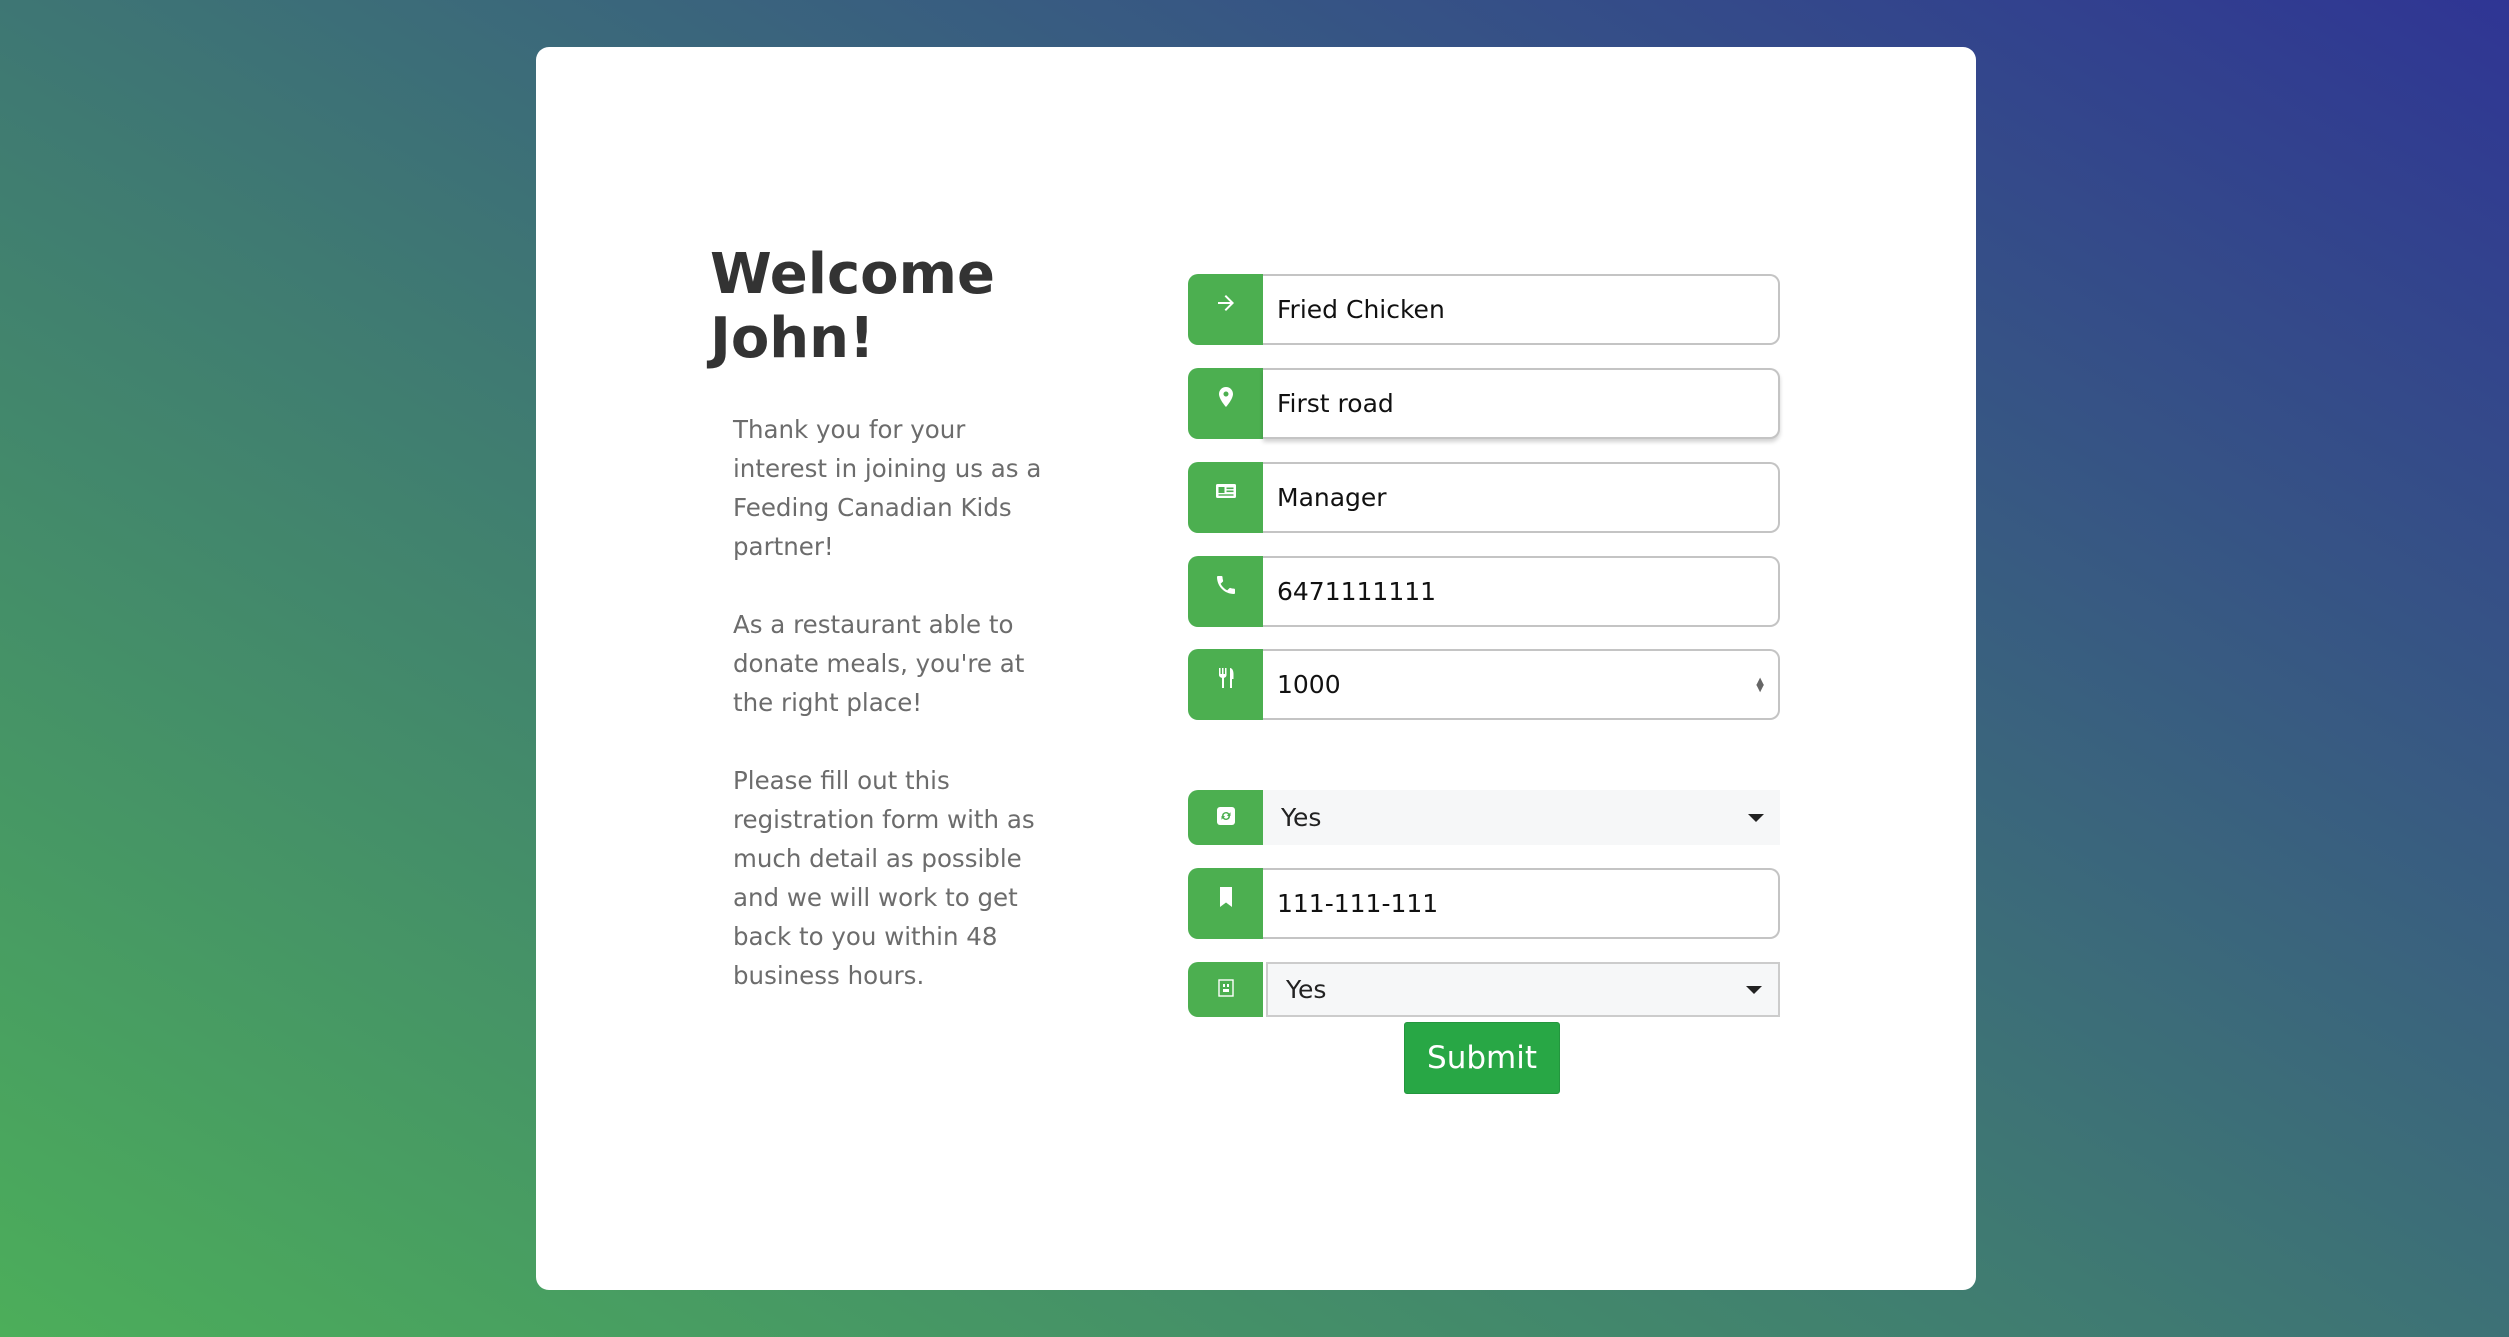 The height and width of the screenshot is (1337, 2509). What do you see at coordinates (1306, 989) in the screenshot?
I see `availability-value: Yes` at bounding box center [1306, 989].